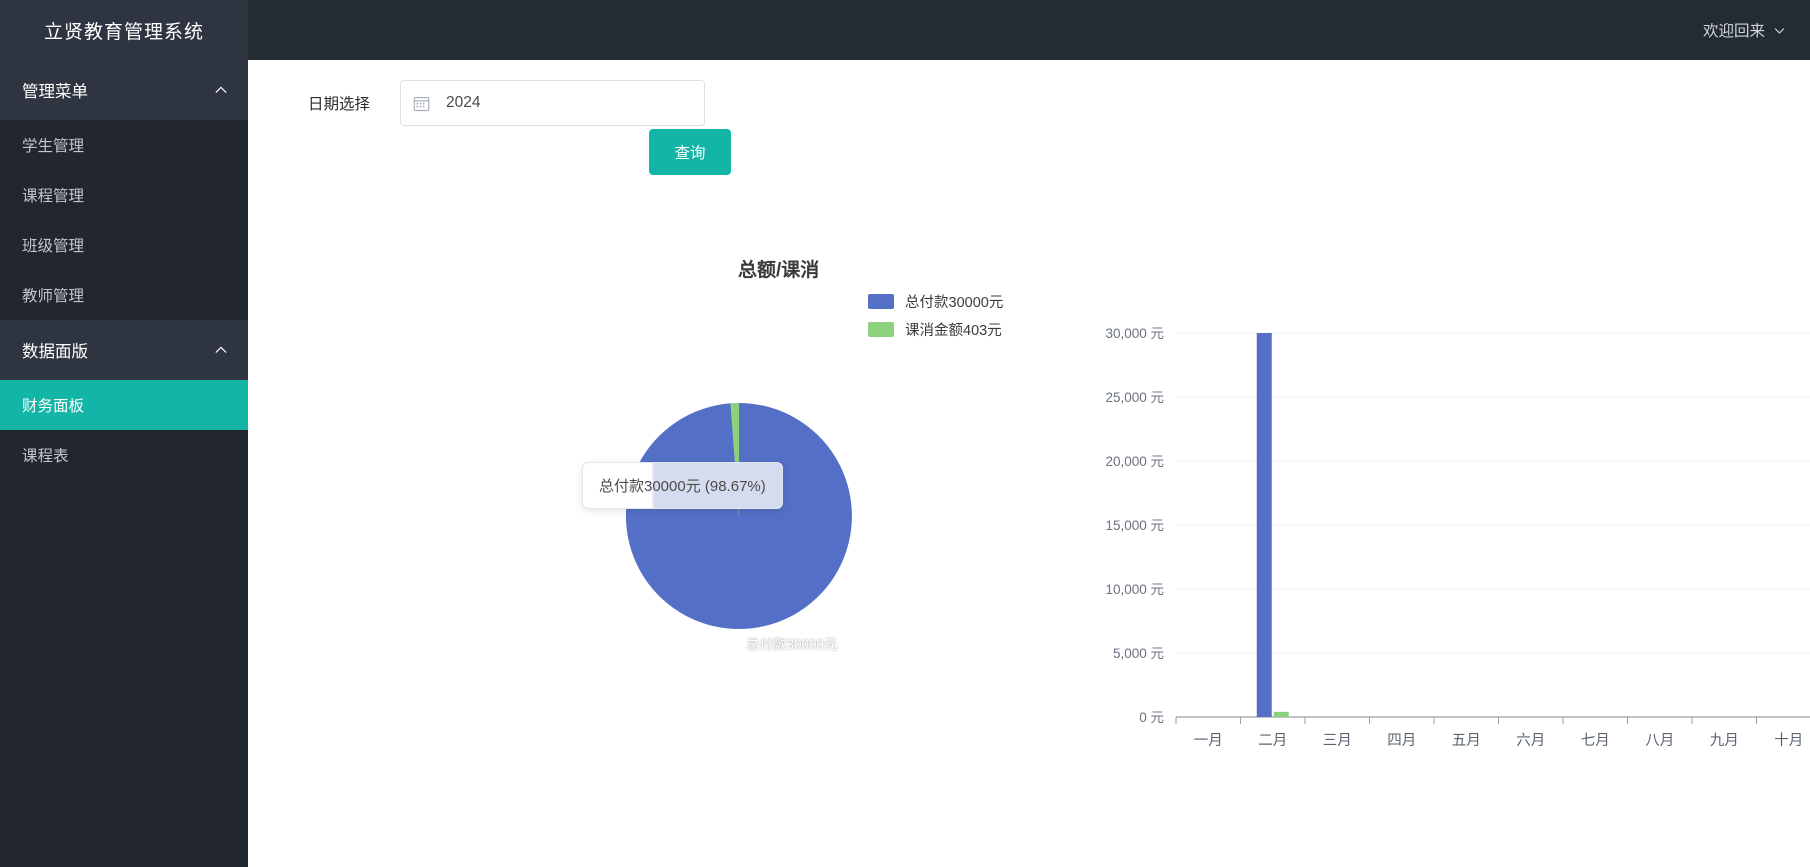 The width and height of the screenshot is (1810, 867). Describe the element at coordinates (55, 352) in the screenshot. I see `sidebar-group-label: 数据面版` at that location.